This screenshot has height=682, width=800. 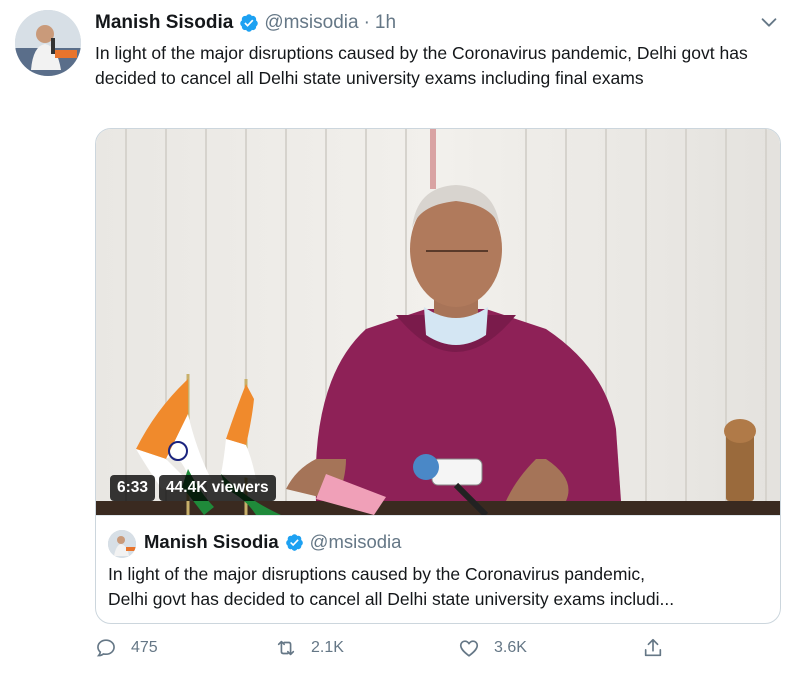 I want to click on share-button, so click(x=660, y=648).